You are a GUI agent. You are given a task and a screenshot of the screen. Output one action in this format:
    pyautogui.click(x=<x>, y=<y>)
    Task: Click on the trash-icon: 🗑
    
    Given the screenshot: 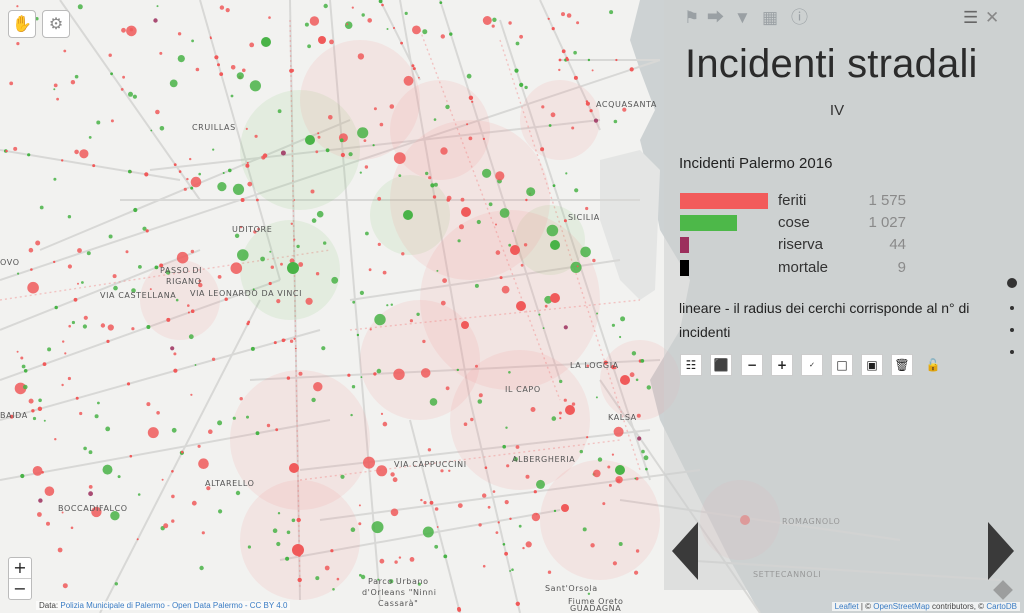 What is the action you would take?
    pyautogui.click(x=902, y=365)
    